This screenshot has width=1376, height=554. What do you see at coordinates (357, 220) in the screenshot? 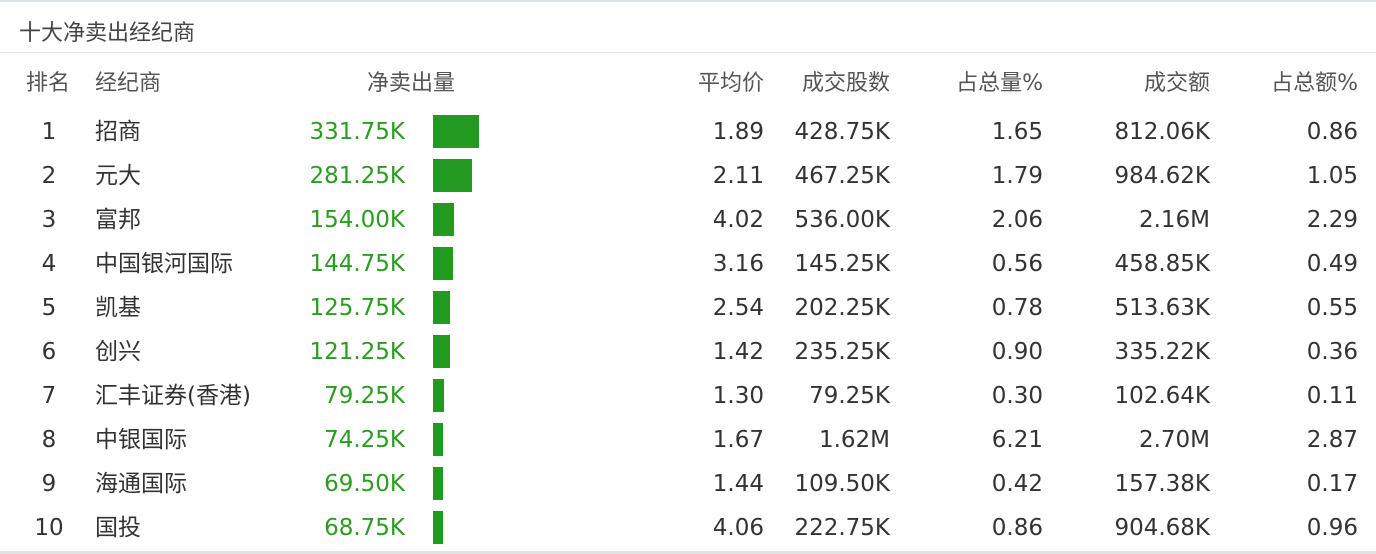
I see `net-sell-value: 154.00K` at bounding box center [357, 220].